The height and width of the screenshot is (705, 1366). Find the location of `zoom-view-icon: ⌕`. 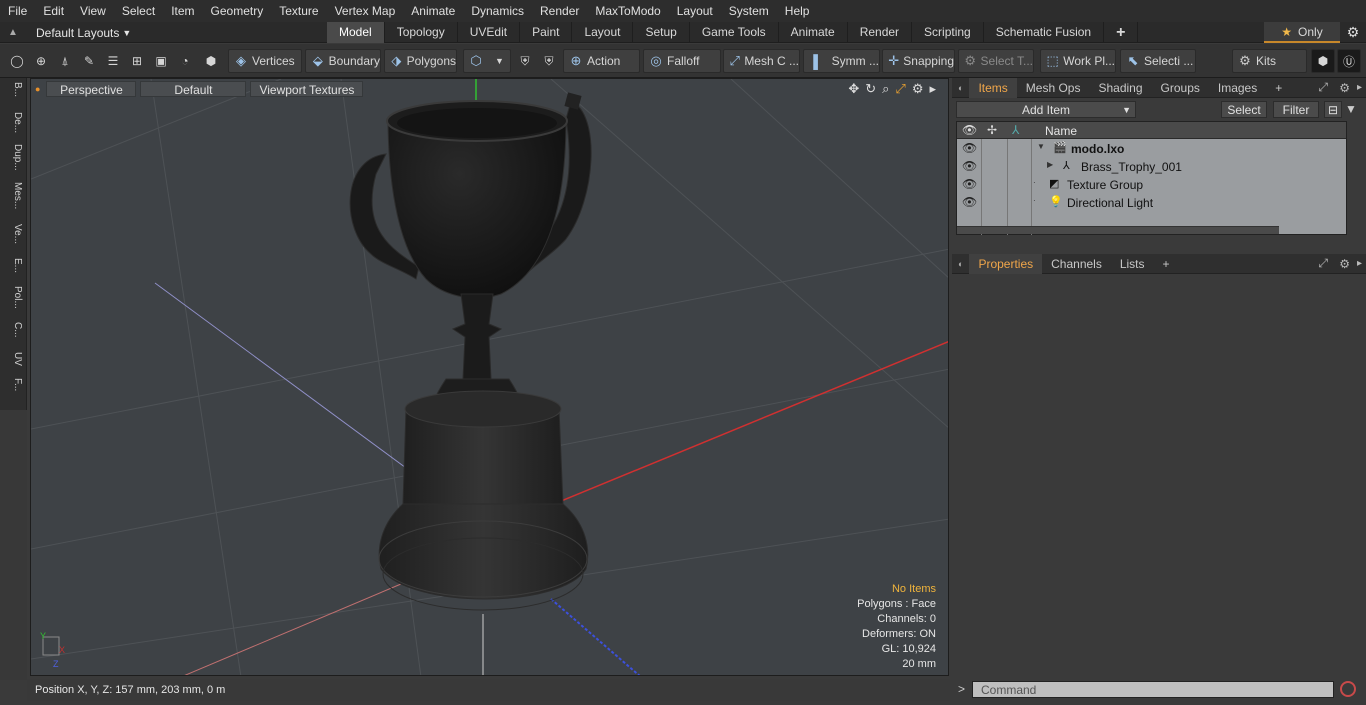

zoom-view-icon: ⌕ is located at coordinates (885, 89).